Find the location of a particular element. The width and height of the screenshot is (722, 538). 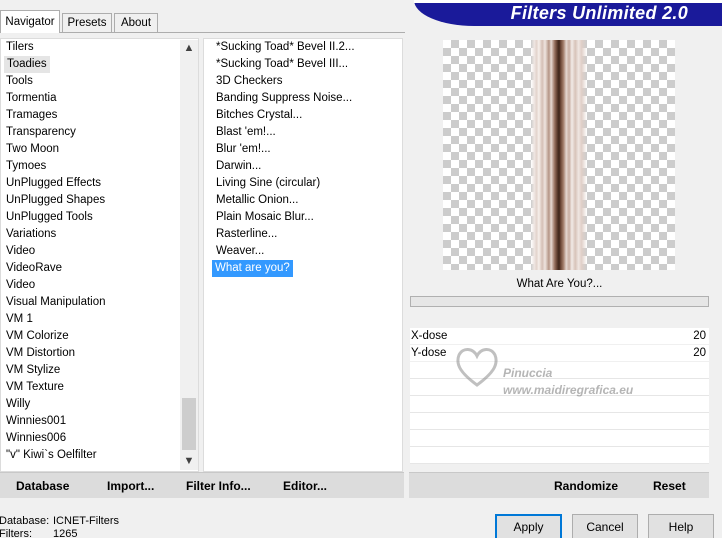

category-item: Tools is located at coordinates (19, 81).